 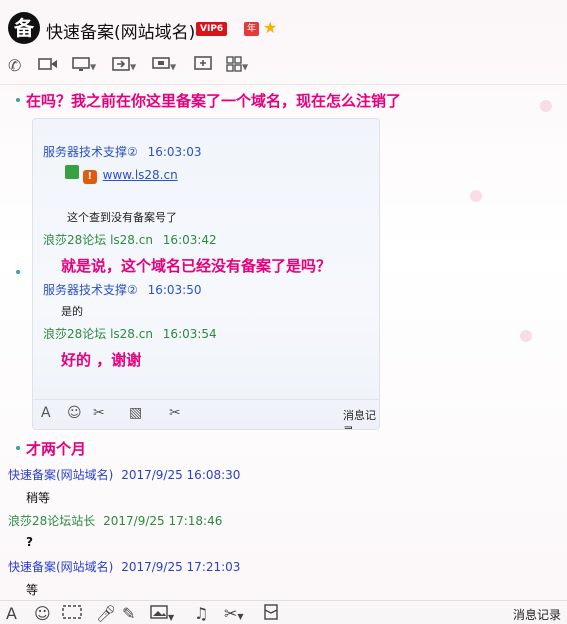 What do you see at coordinates (140, 175) in the screenshot?
I see `inner-link: www.ls28.cn` at bounding box center [140, 175].